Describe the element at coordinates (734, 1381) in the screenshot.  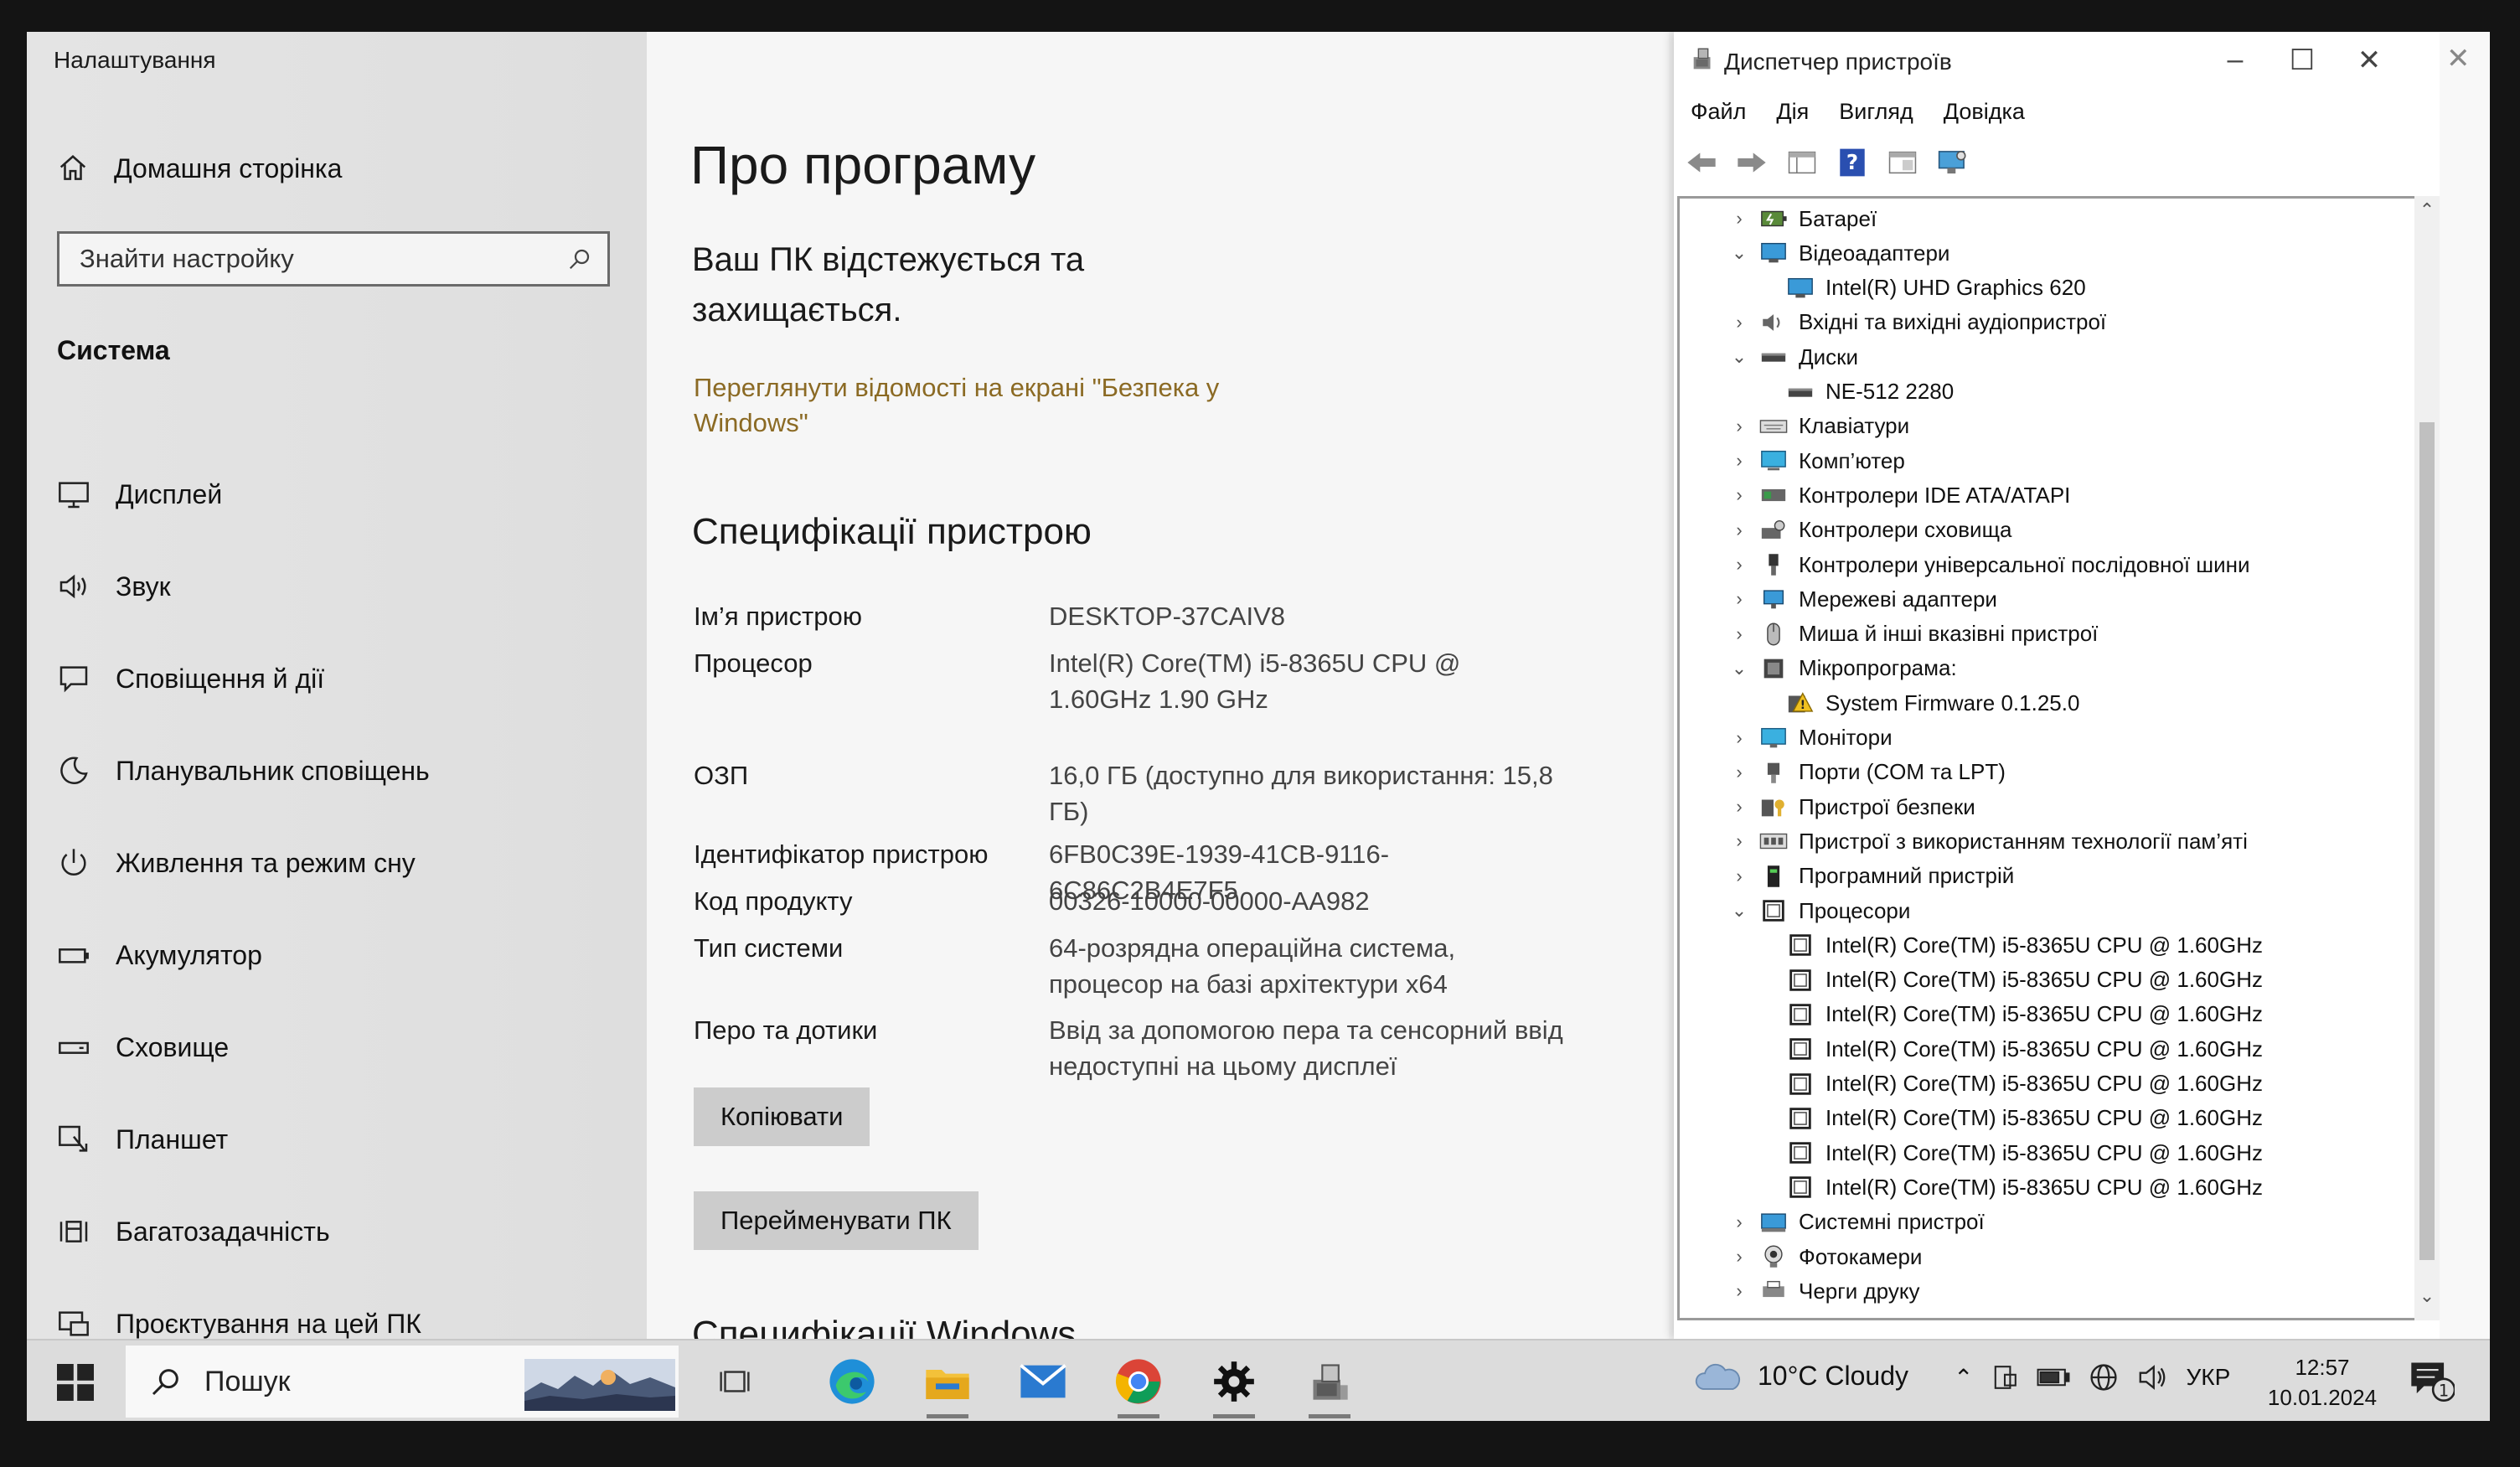
I see `task-view-icon` at that location.